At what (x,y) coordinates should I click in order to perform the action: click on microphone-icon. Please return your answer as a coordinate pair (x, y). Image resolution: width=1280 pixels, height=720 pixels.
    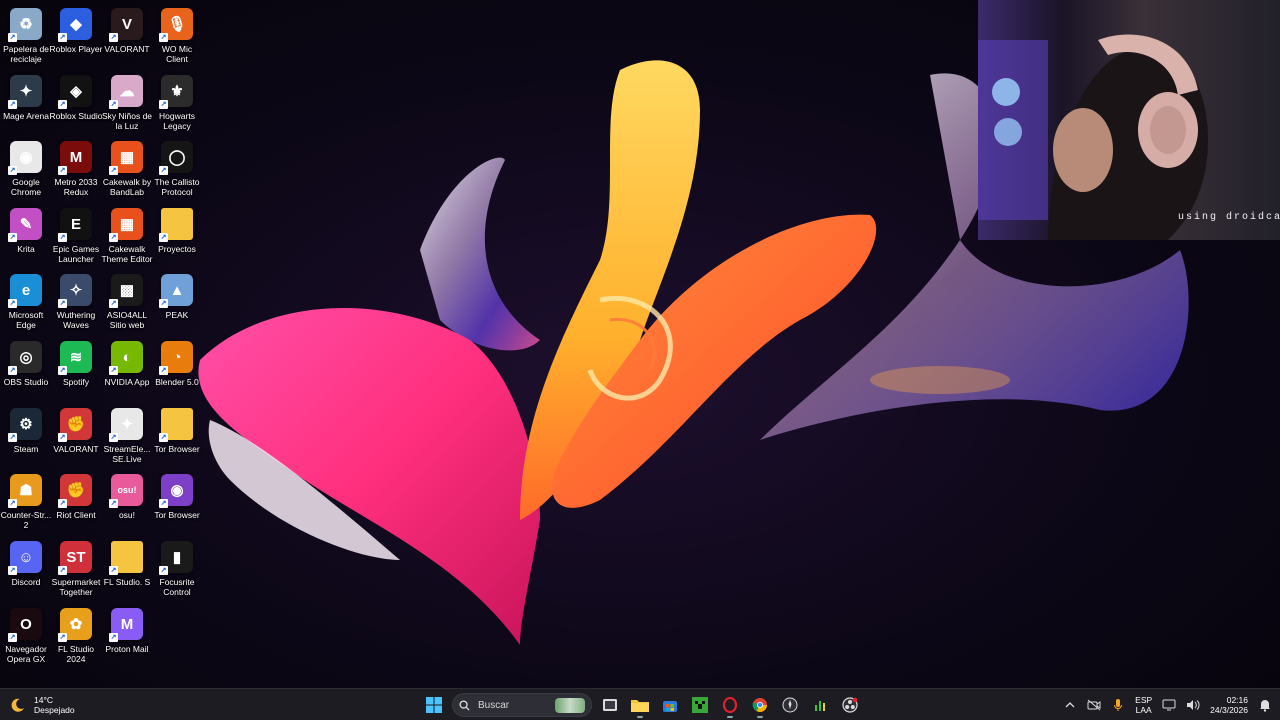
    Looking at the image, I should click on (1118, 705).